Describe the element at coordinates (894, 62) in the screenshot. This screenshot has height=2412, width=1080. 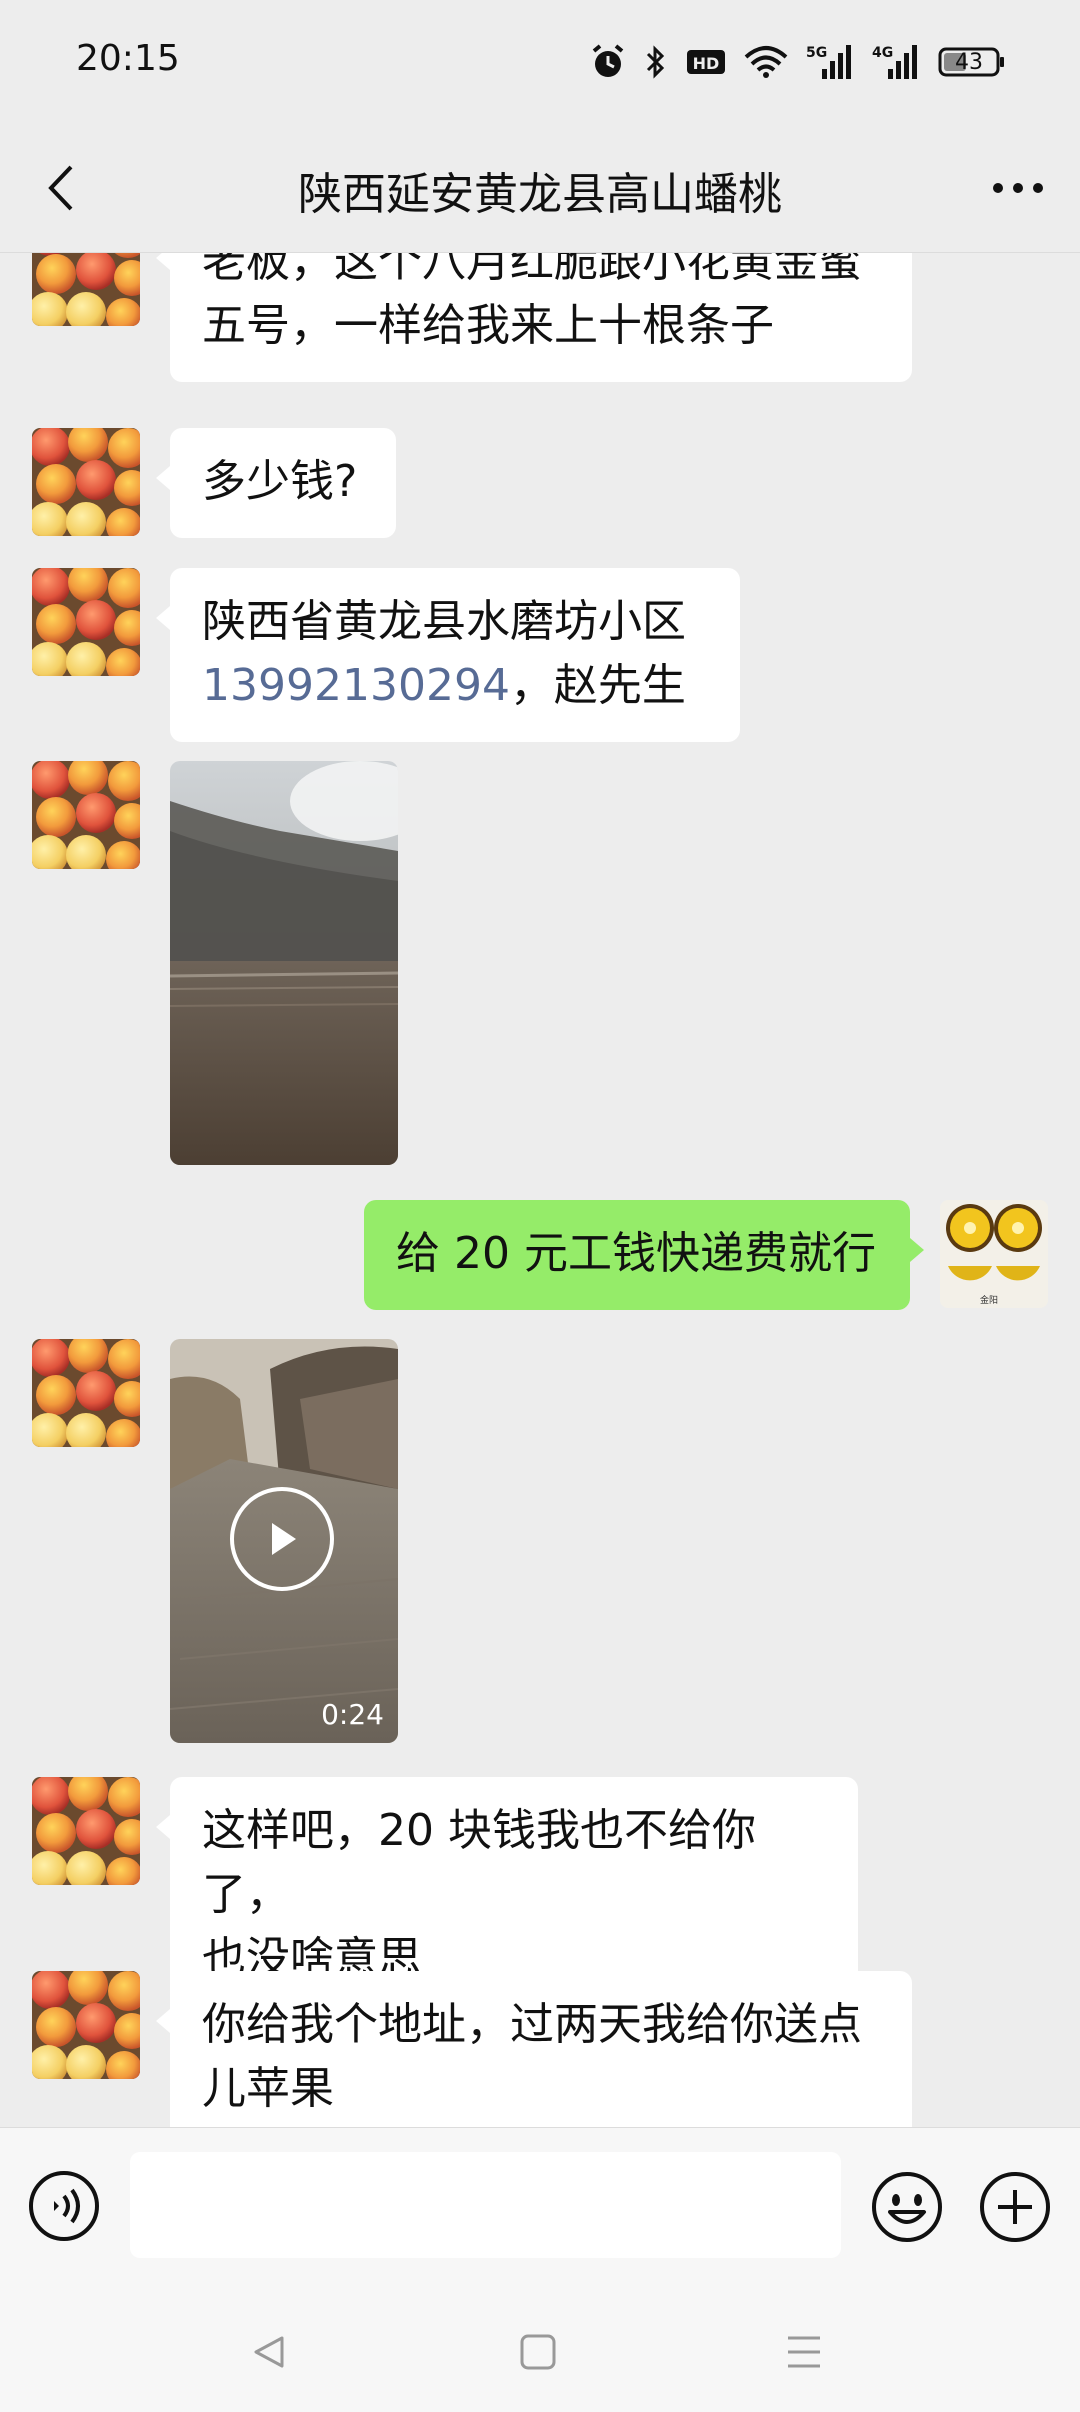
I see `signal-4g-icon: 4G` at that location.